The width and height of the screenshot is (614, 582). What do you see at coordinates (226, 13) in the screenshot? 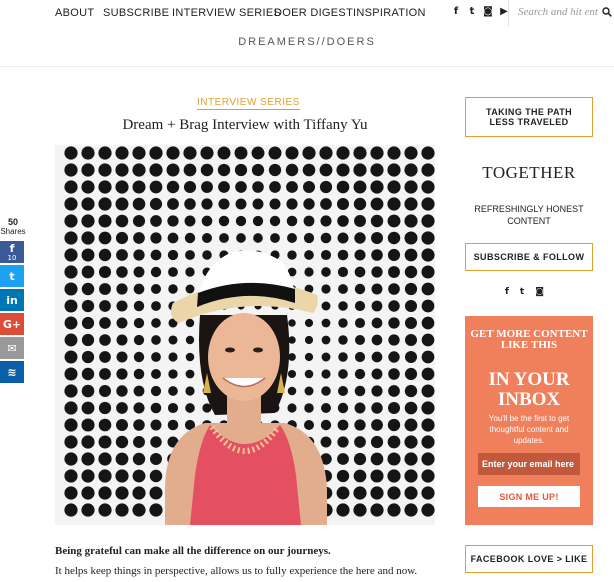
I see `nav-interview-series: INTERVIEW SERIES` at bounding box center [226, 13].